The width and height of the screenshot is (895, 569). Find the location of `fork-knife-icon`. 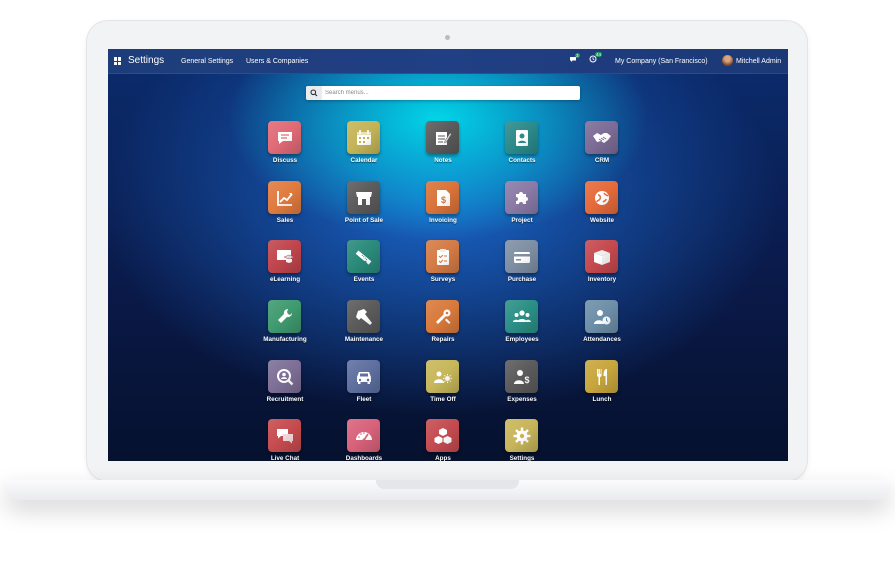

fork-knife-icon is located at coordinates (601, 376).